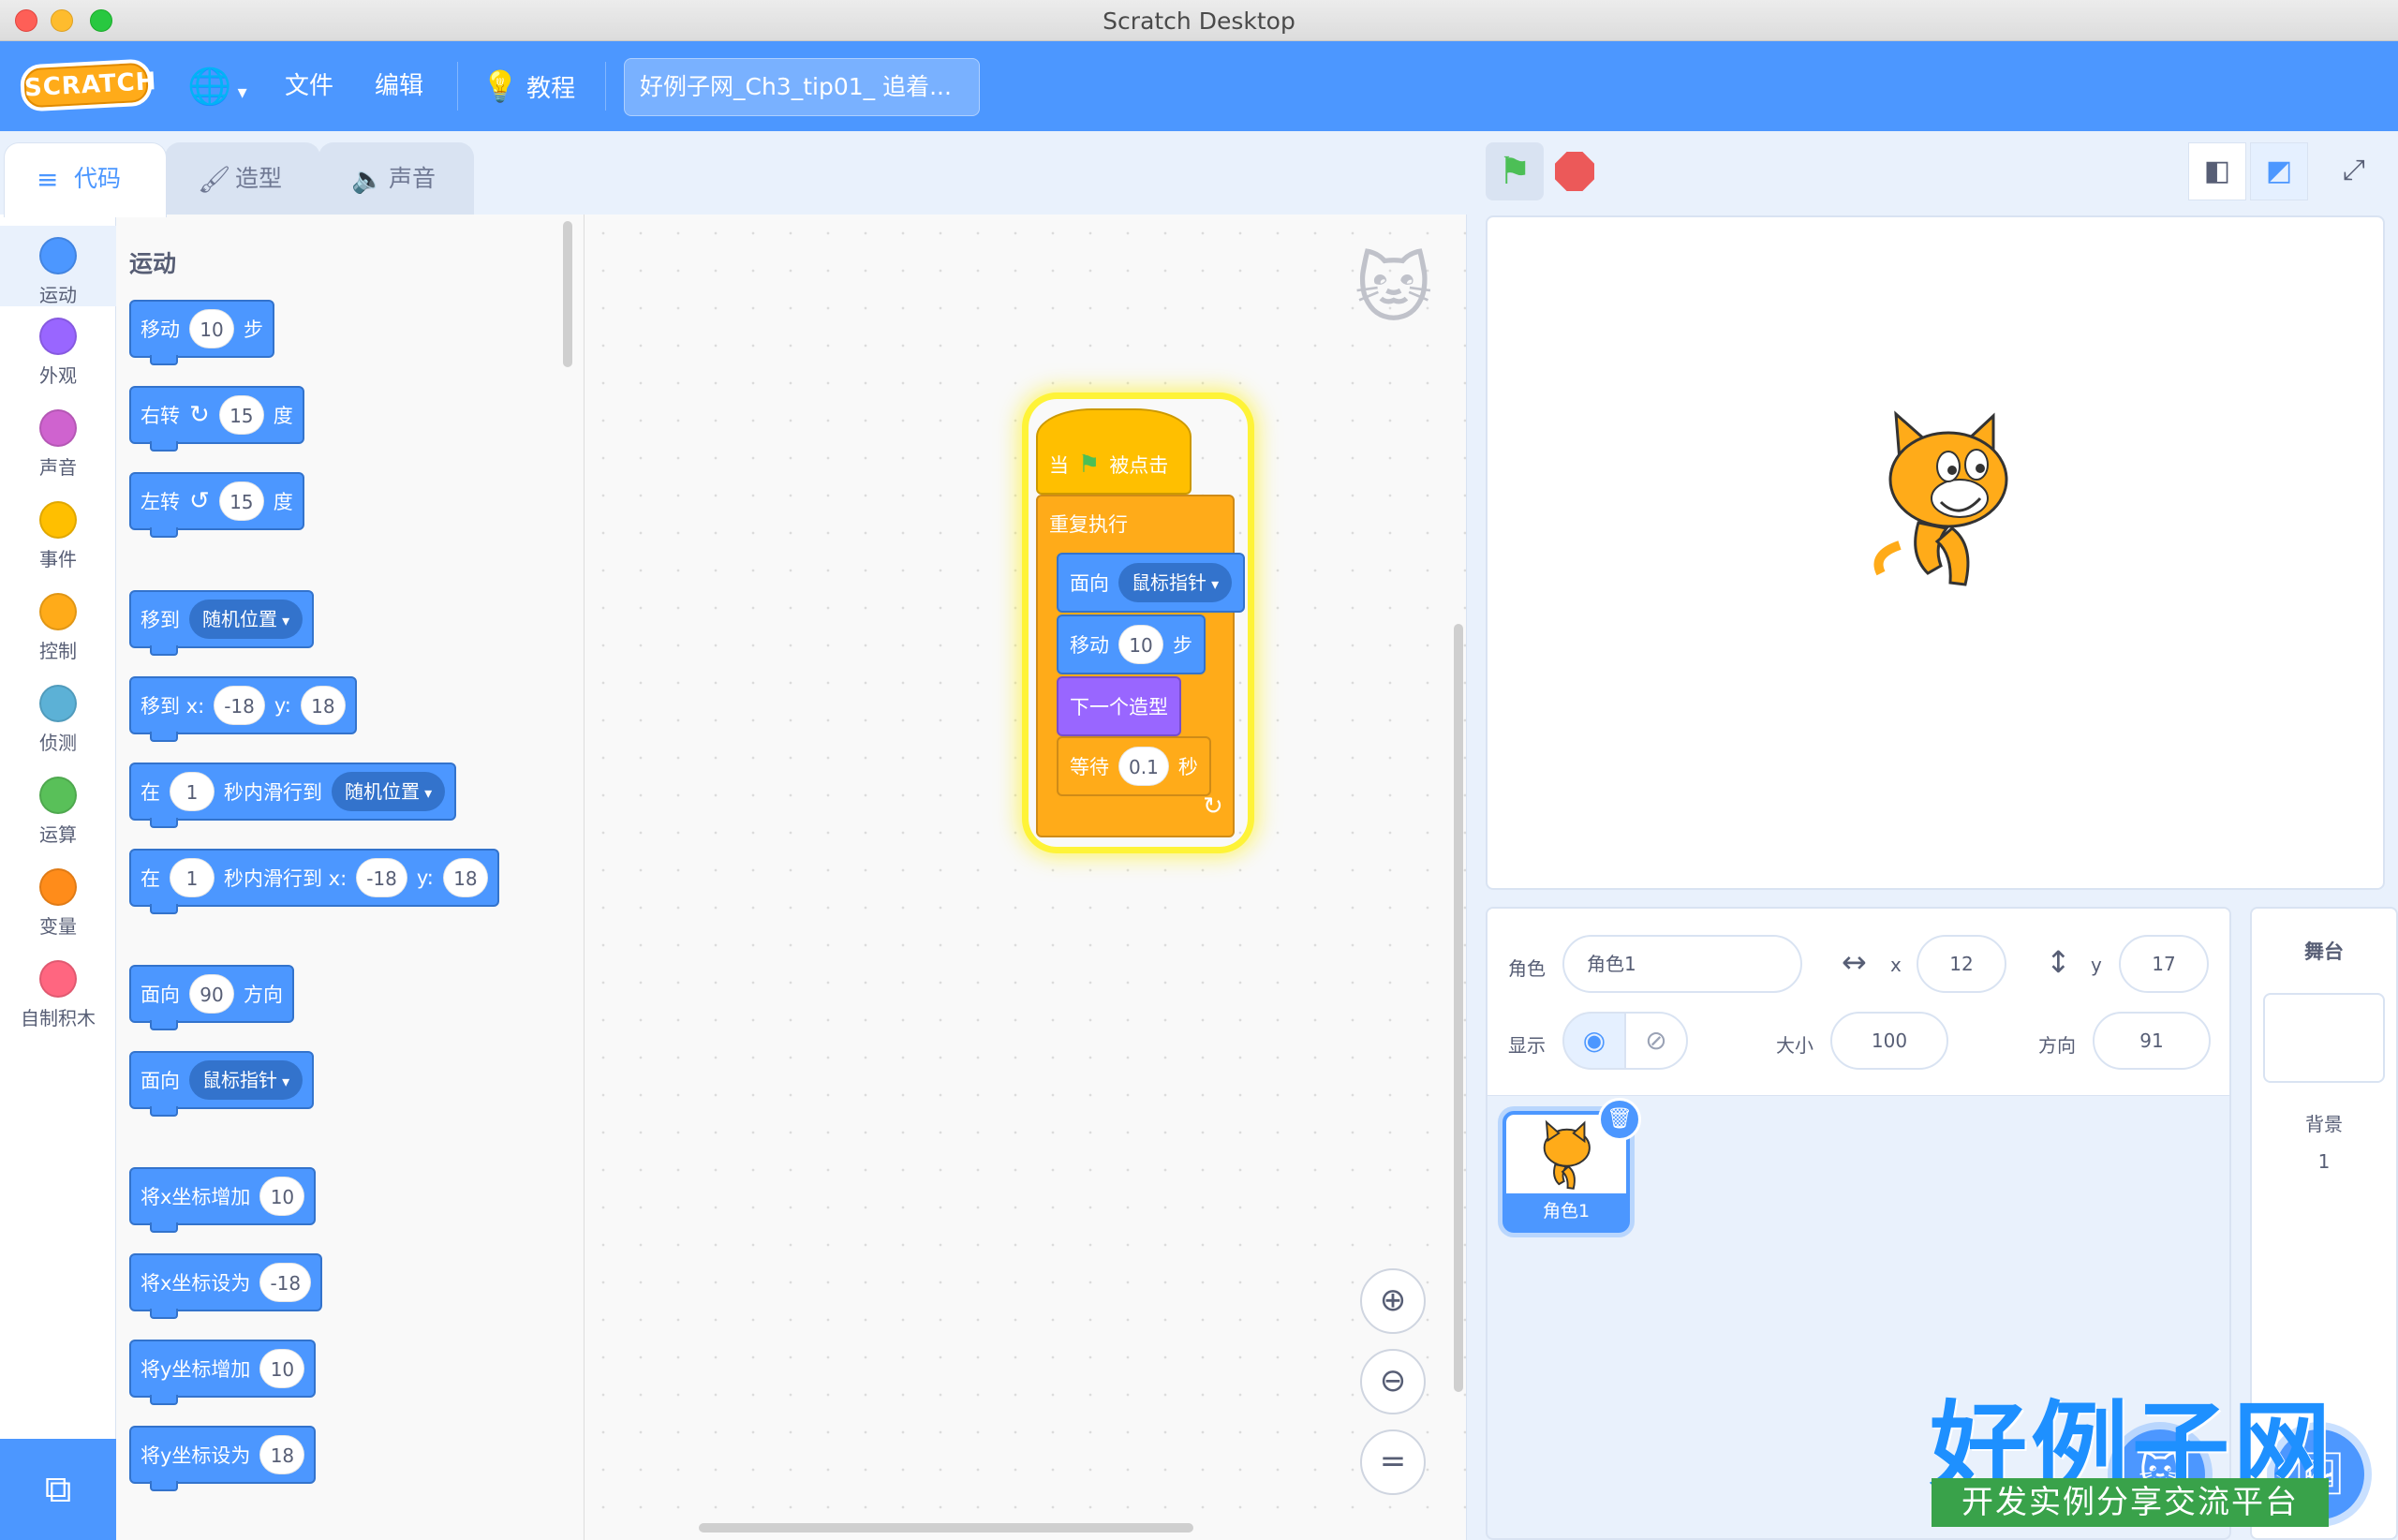 This screenshot has height=1540, width=2398. What do you see at coordinates (2164, 964) in the screenshot?
I see `y-input: 17` at bounding box center [2164, 964].